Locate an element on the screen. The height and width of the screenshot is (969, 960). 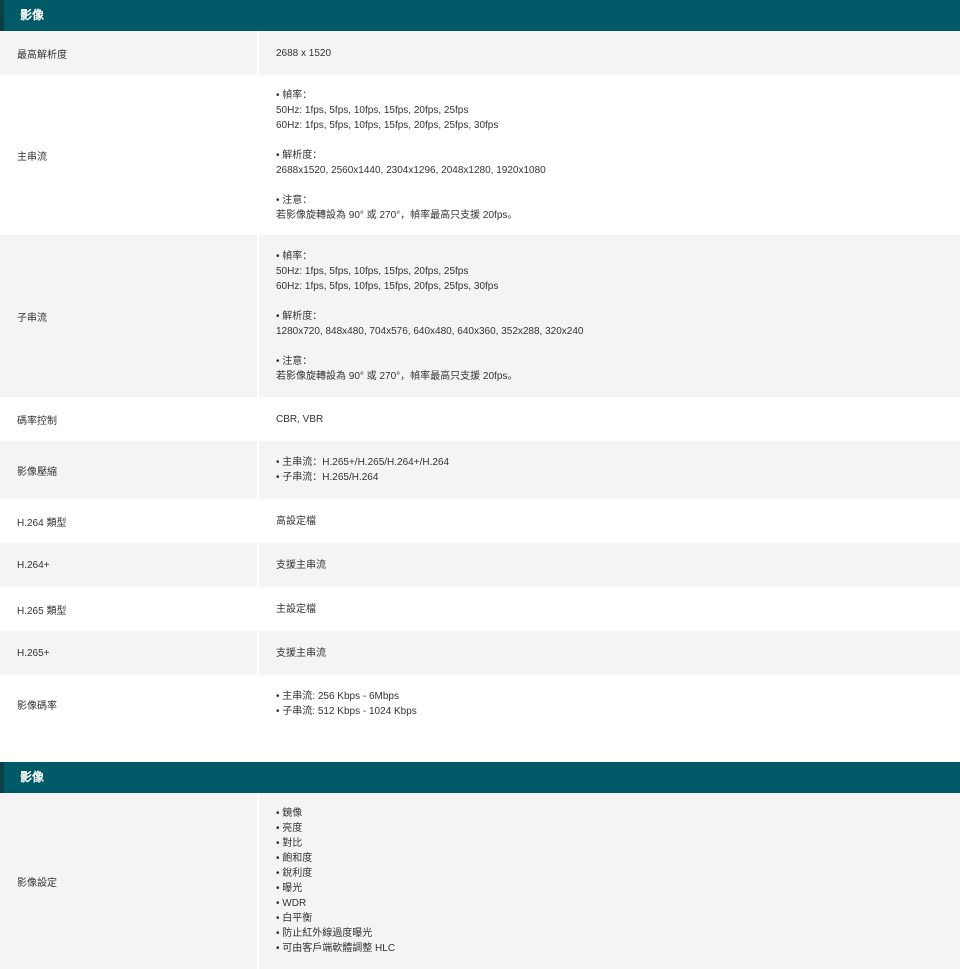
spec-label: 最高解析度 is located at coordinates (129, 53).